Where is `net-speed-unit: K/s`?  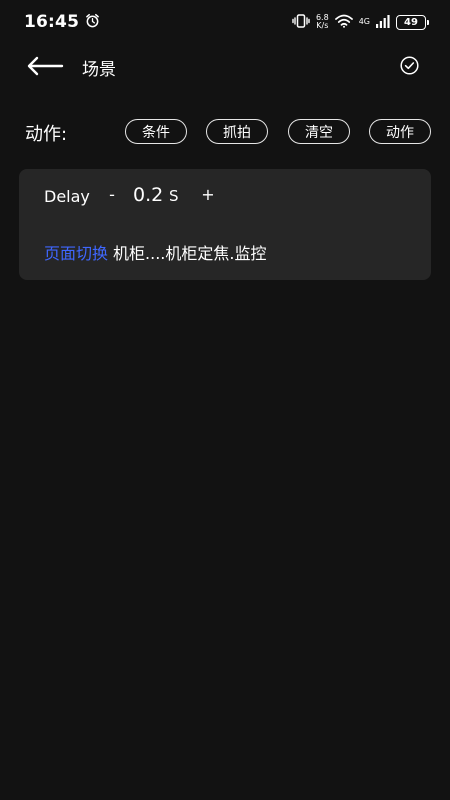
net-speed-unit: K/s is located at coordinates (322, 25).